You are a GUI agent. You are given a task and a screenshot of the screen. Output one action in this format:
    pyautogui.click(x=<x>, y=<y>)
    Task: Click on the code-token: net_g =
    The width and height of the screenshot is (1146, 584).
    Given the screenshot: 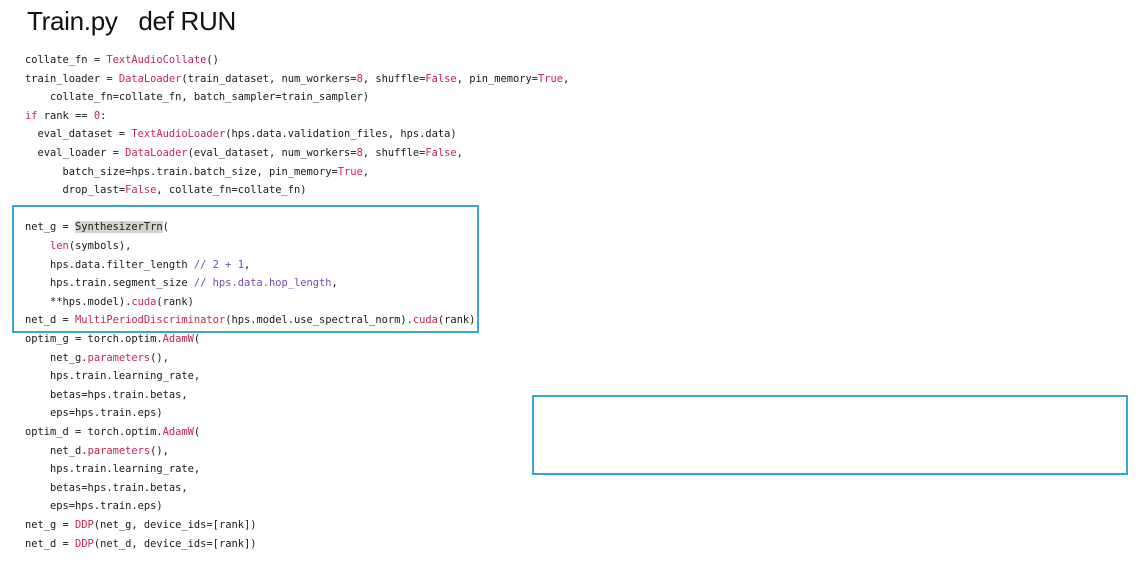 What is the action you would take?
    pyautogui.click(x=50, y=525)
    